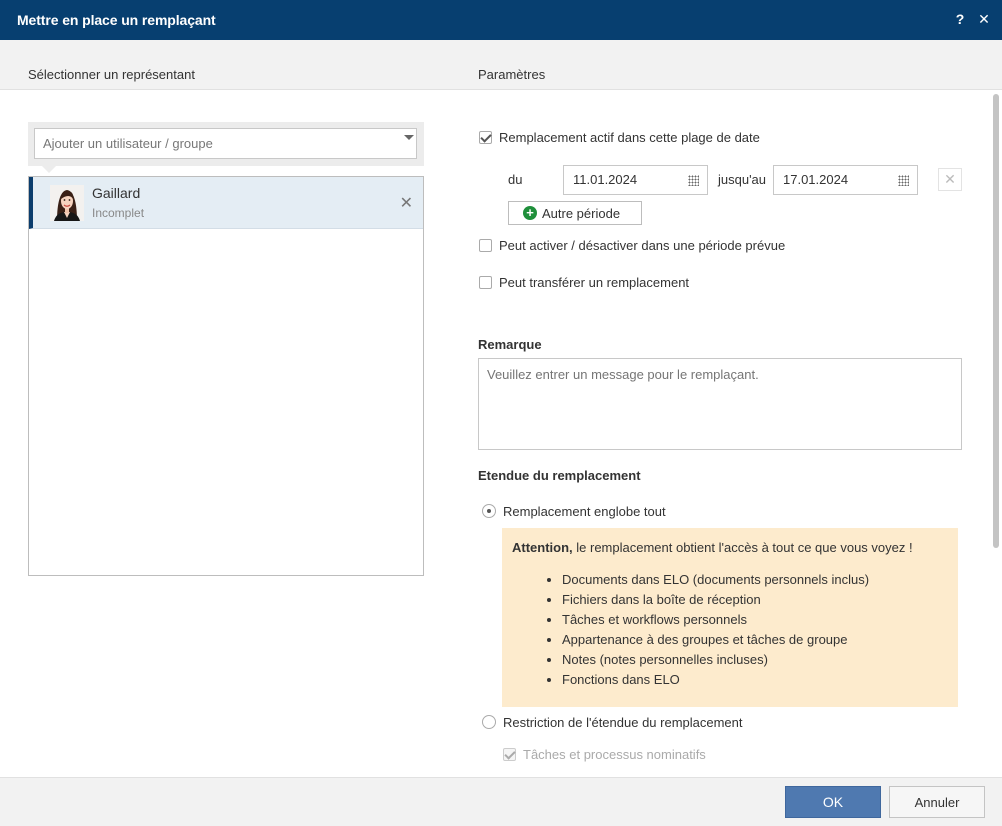  Describe the element at coordinates (584, 511) in the screenshot. I see `scope-all-label: Remplacement englobe tout` at that location.